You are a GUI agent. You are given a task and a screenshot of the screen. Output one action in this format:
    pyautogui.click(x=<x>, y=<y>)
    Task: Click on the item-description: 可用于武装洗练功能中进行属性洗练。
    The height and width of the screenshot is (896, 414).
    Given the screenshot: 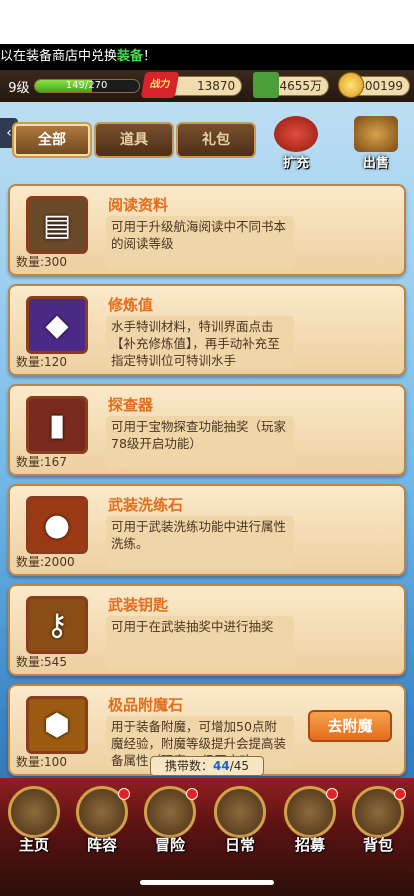 What is the action you would take?
    pyautogui.click(x=200, y=542)
    